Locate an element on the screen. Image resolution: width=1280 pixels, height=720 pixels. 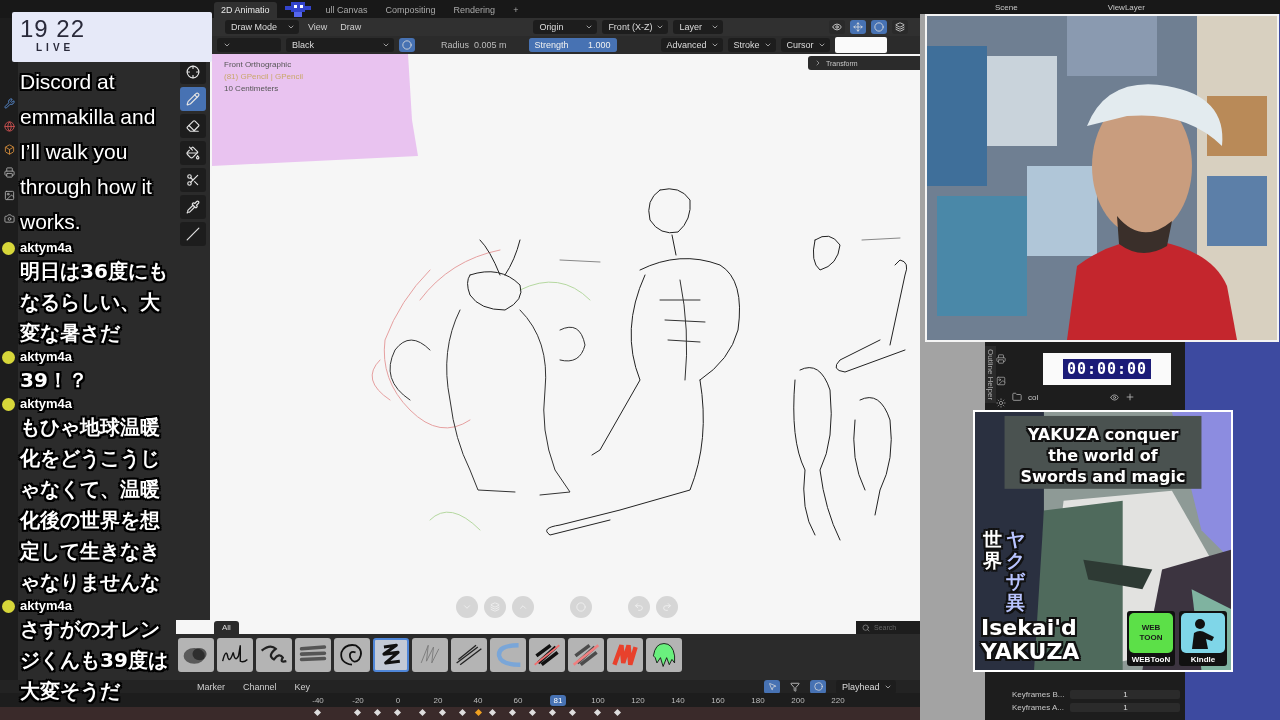
eraser-icon is located at coordinates (193, 126).